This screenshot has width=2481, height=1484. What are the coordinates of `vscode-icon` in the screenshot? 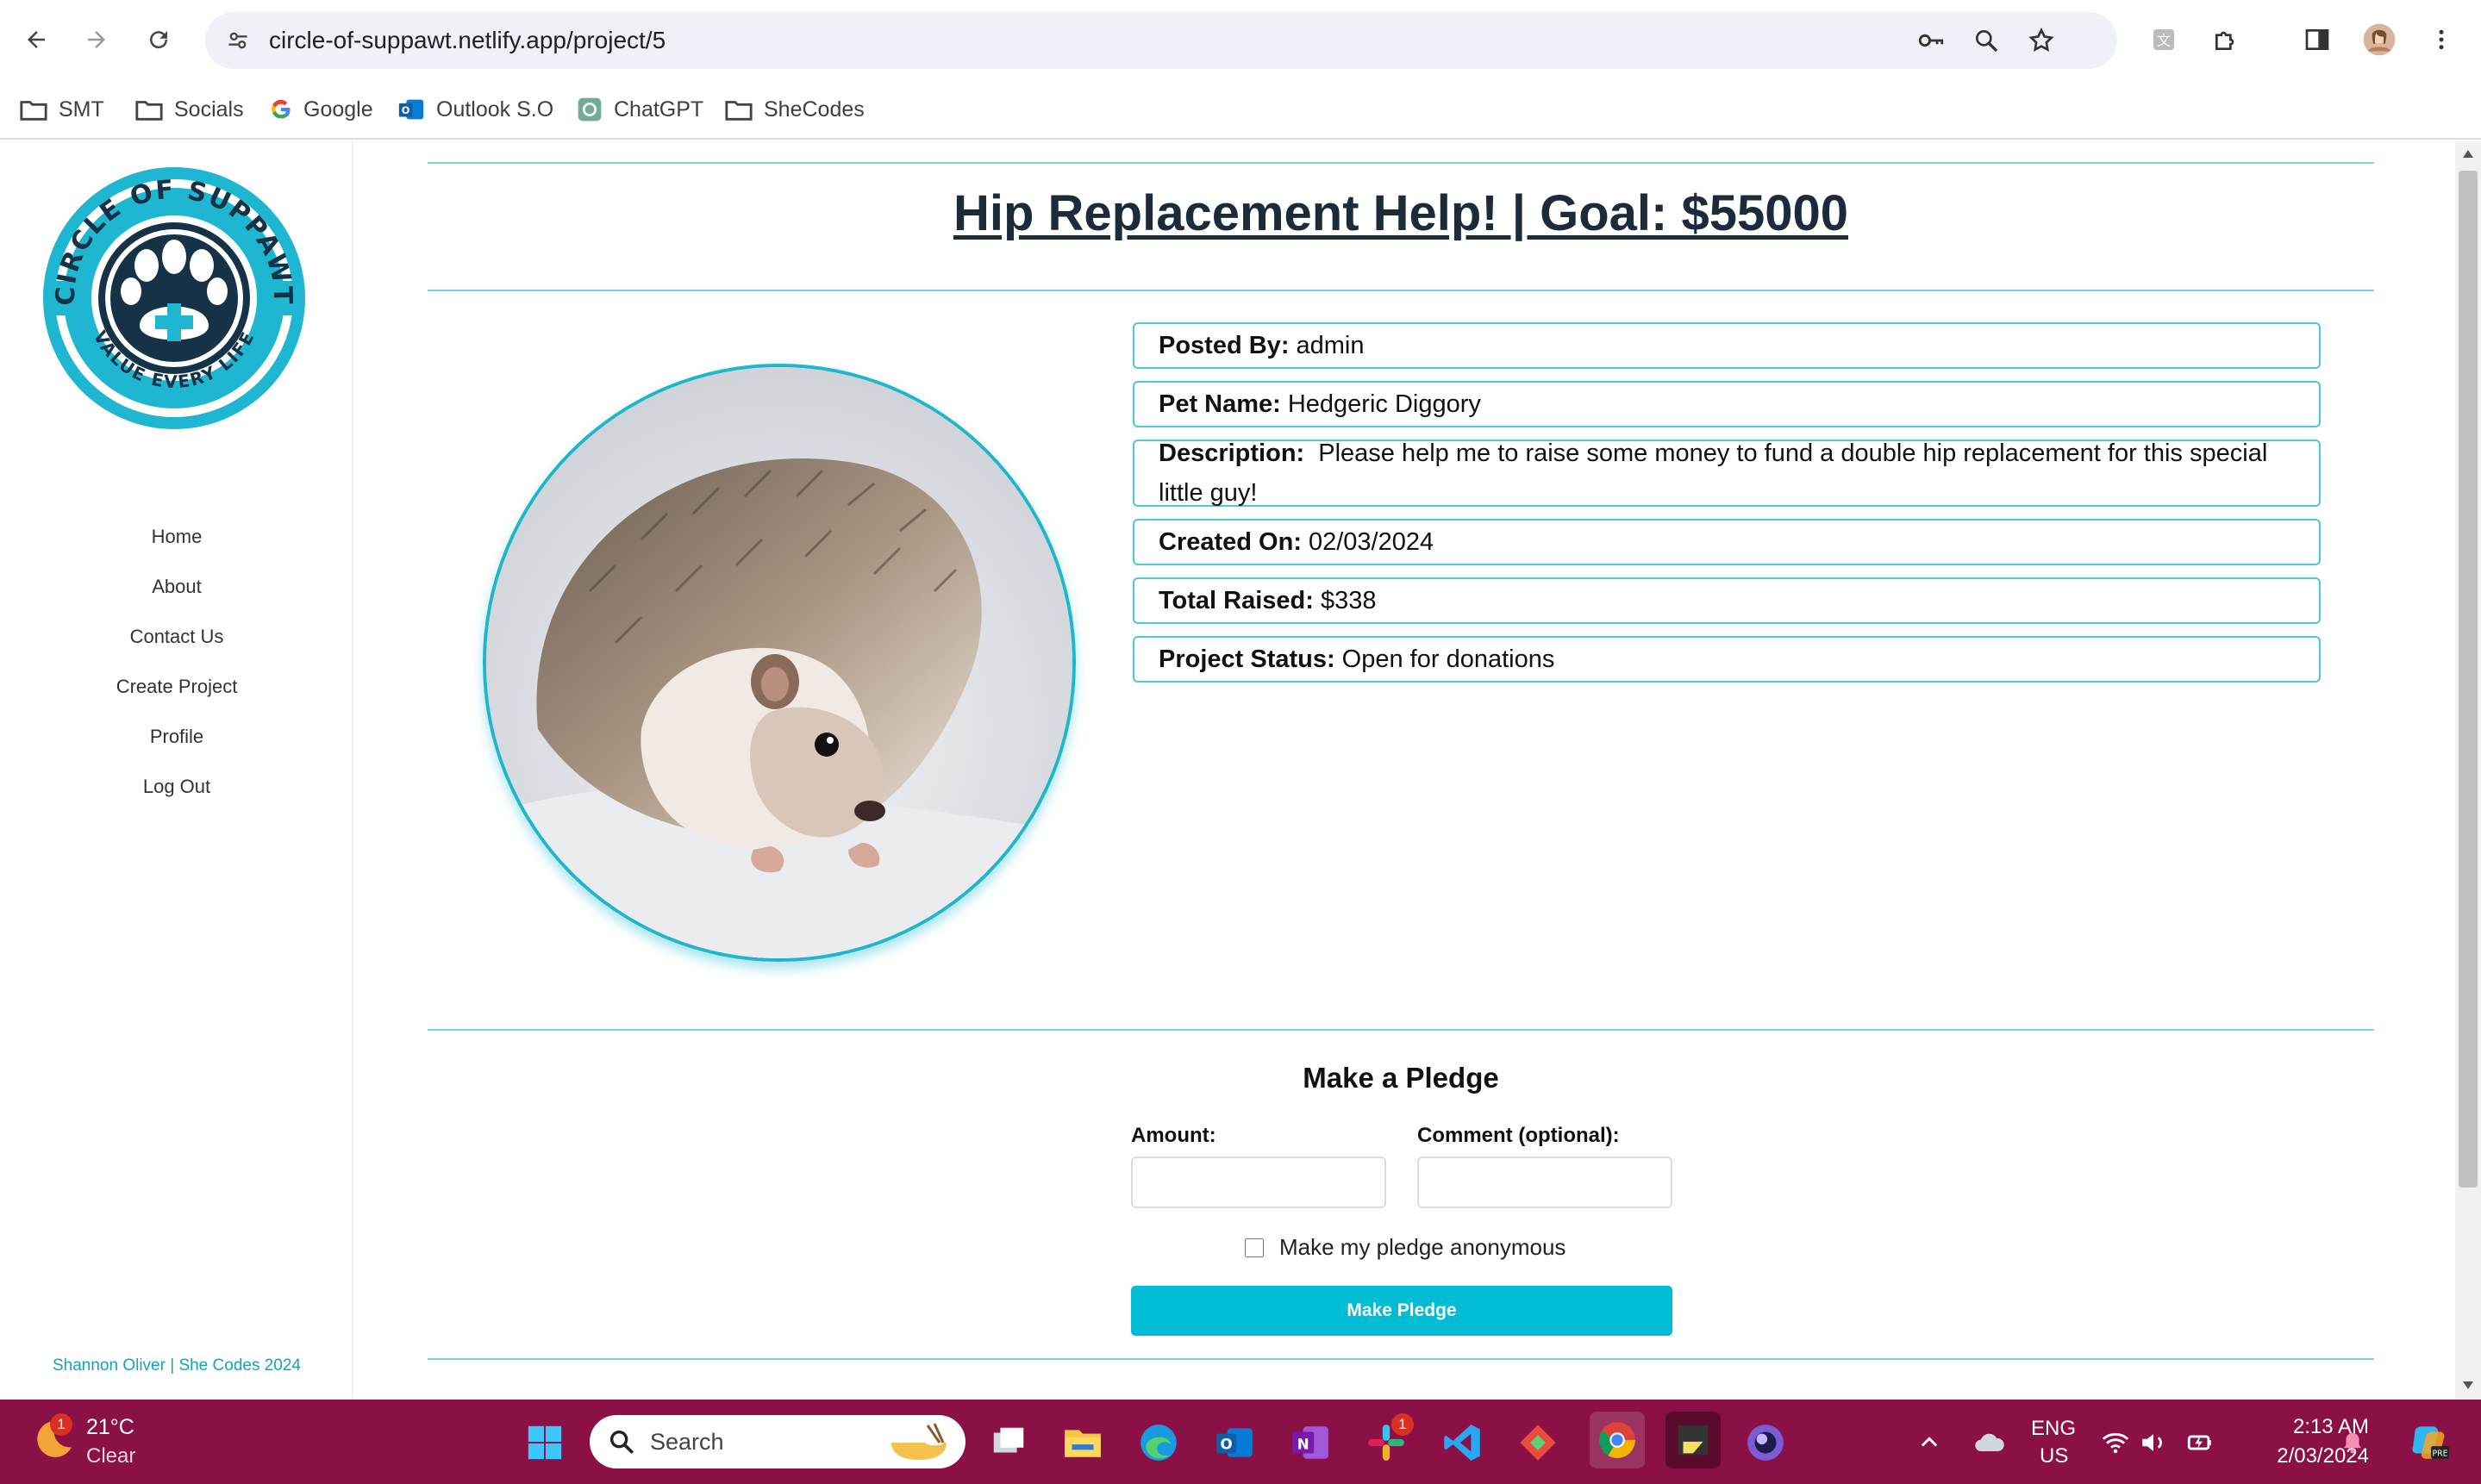 It's located at (1462, 1443).